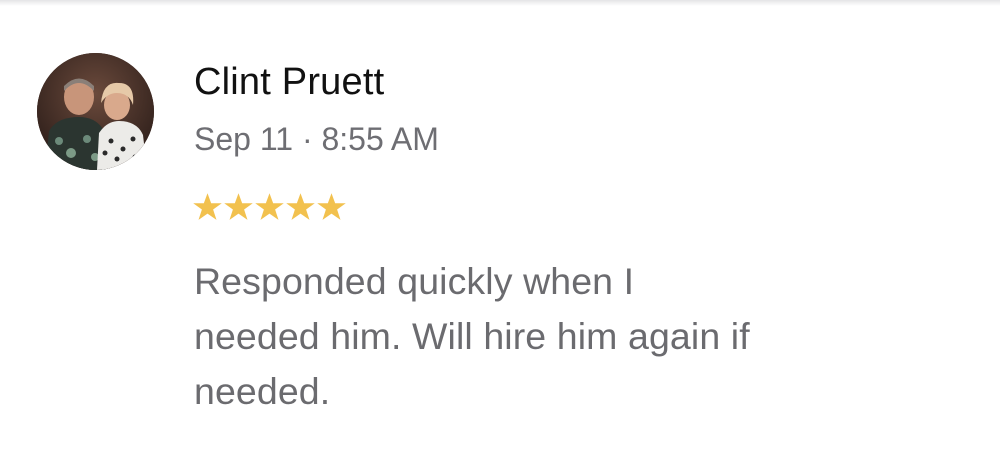  What do you see at coordinates (244, 139) in the screenshot?
I see `review-date: Sep 11` at bounding box center [244, 139].